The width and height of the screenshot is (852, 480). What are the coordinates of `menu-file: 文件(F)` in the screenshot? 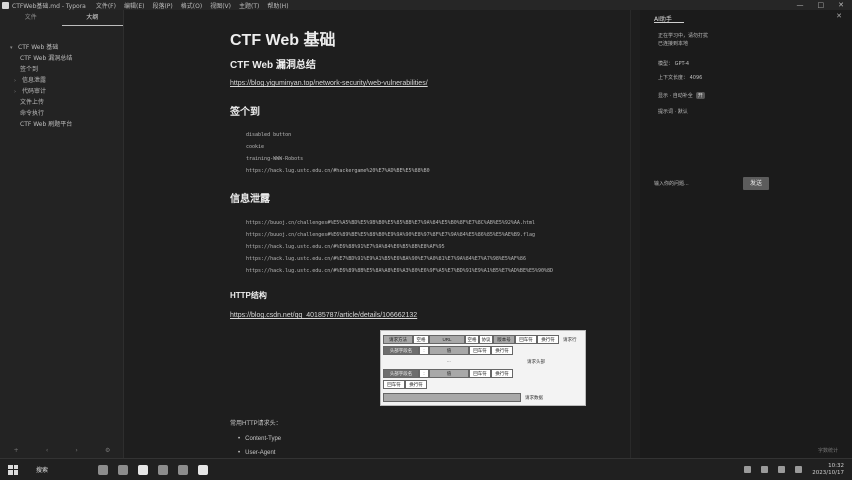 It's located at (106, 5).